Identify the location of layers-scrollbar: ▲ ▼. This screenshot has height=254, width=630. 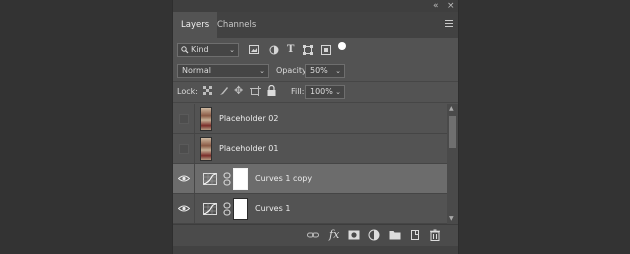
(452, 164).